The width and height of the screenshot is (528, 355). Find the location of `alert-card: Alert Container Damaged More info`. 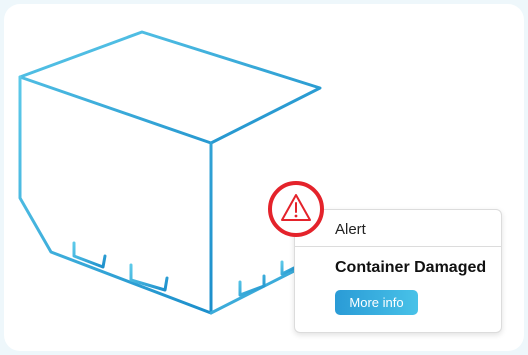

alert-card: Alert Container Damaged More info is located at coordinates (398, 271).